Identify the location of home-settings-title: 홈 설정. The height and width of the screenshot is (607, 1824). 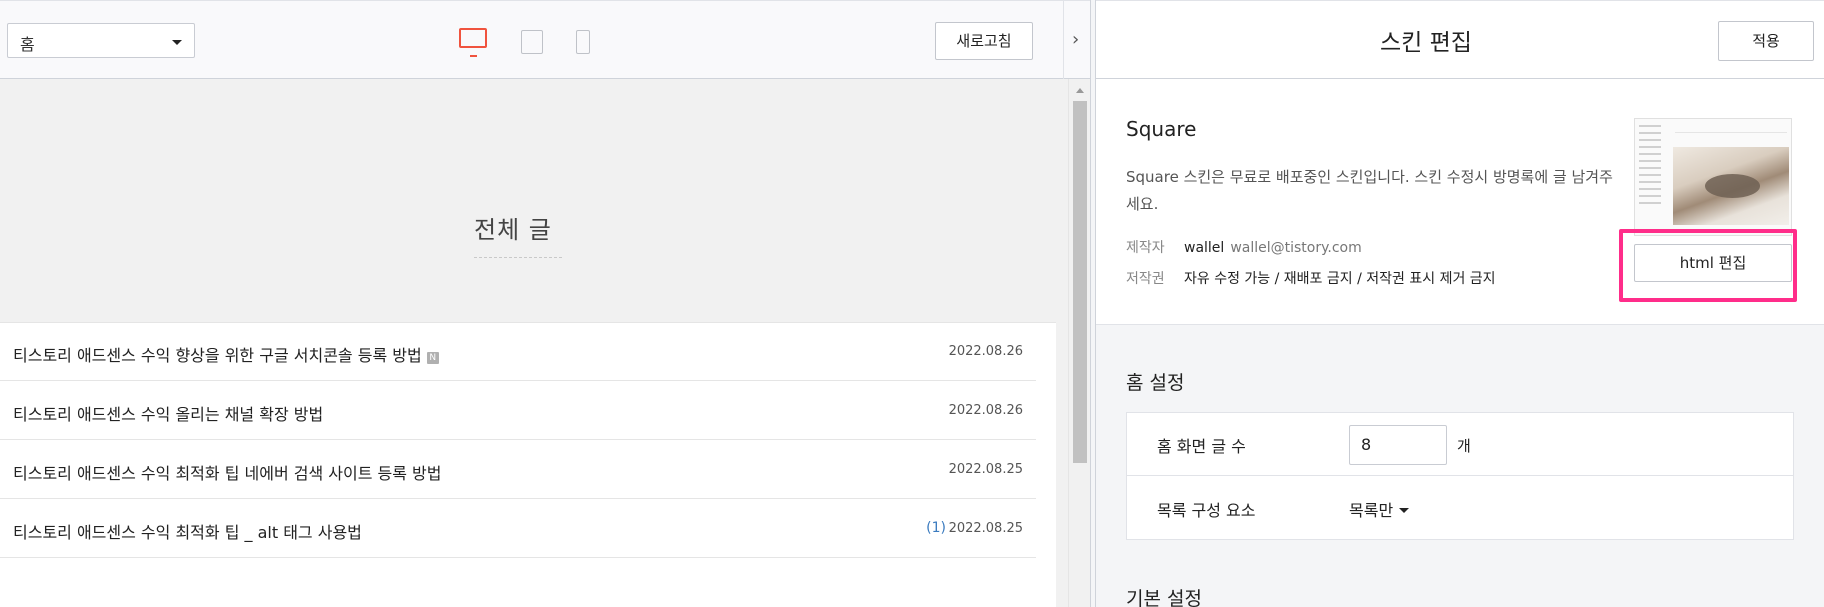
(1155, 383).